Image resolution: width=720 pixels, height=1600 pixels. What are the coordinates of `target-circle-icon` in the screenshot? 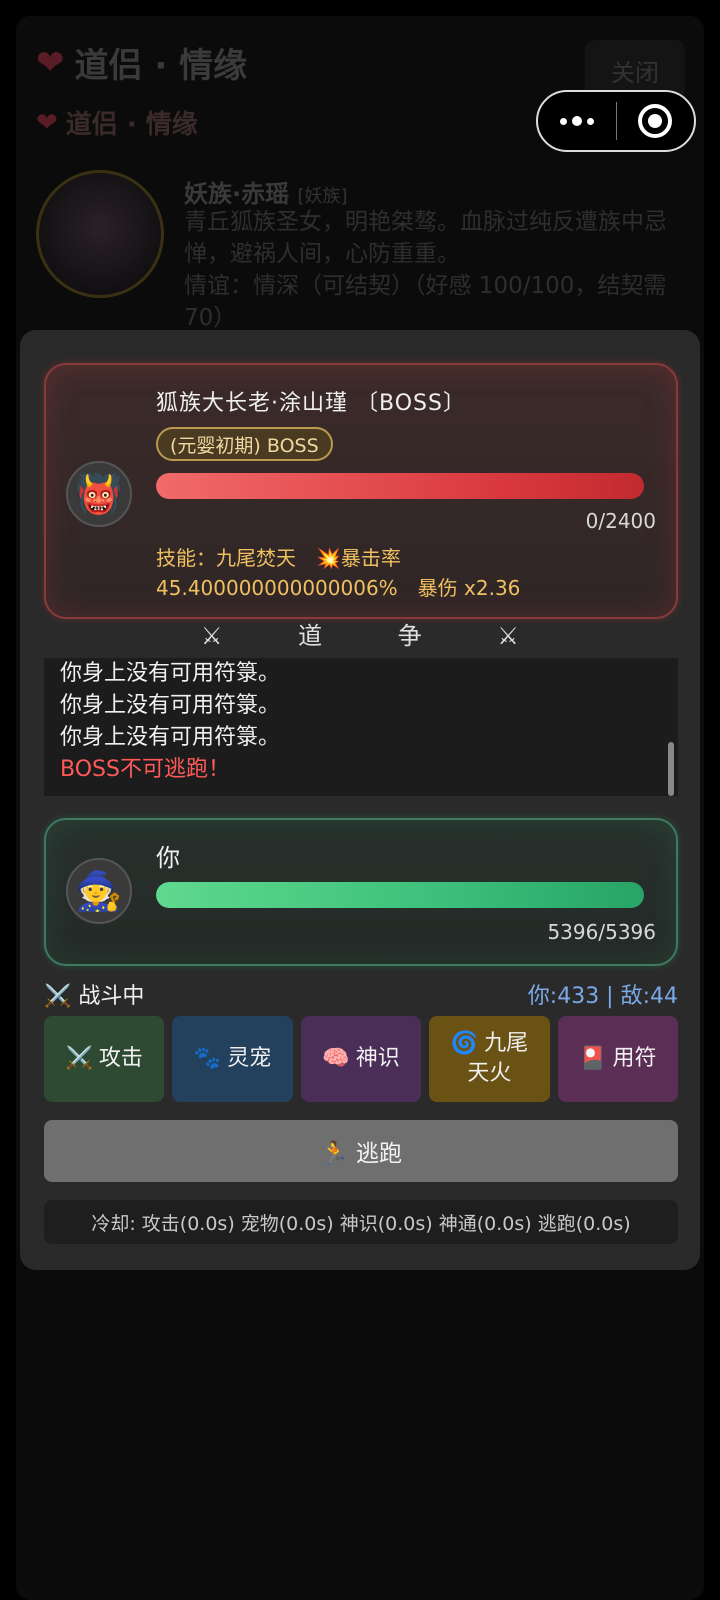 It's located at (655, 121).